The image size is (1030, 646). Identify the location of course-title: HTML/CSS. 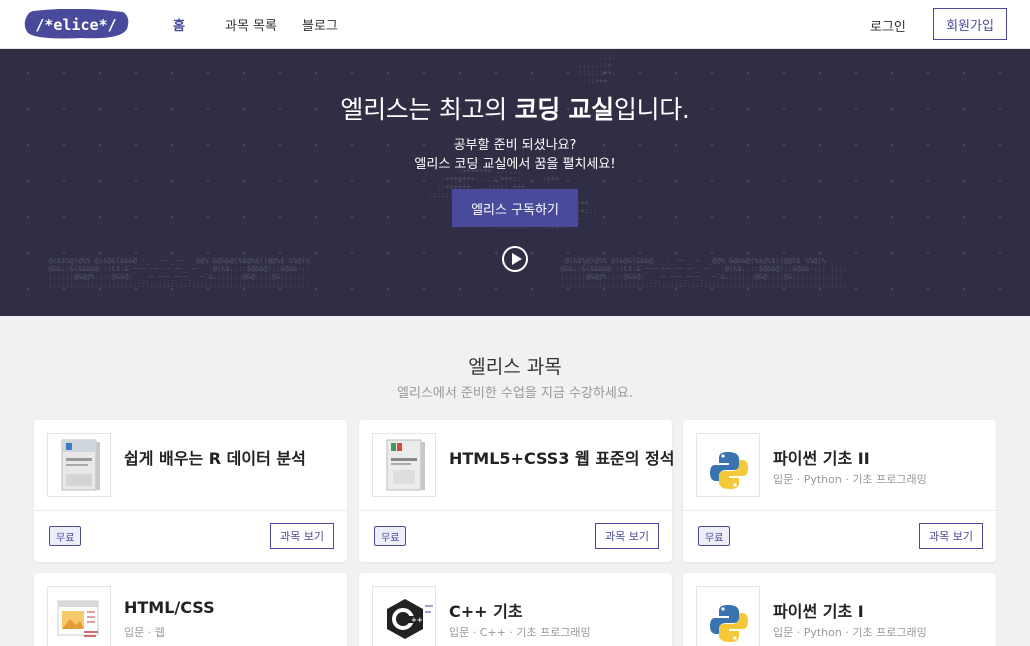
(169, 607).